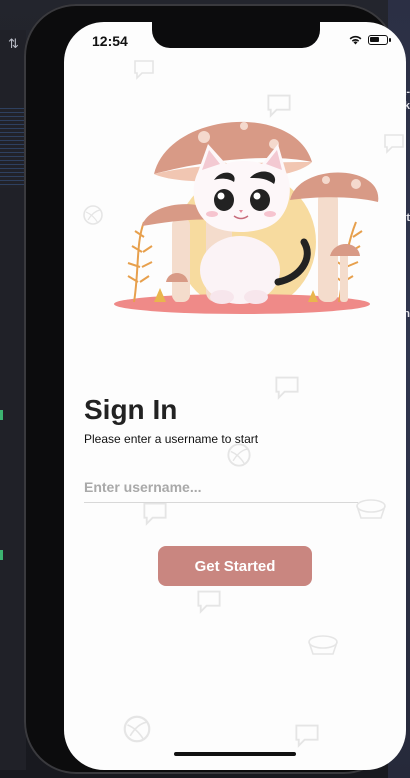  I want to click on status-bar-icons, so click(369, 39).